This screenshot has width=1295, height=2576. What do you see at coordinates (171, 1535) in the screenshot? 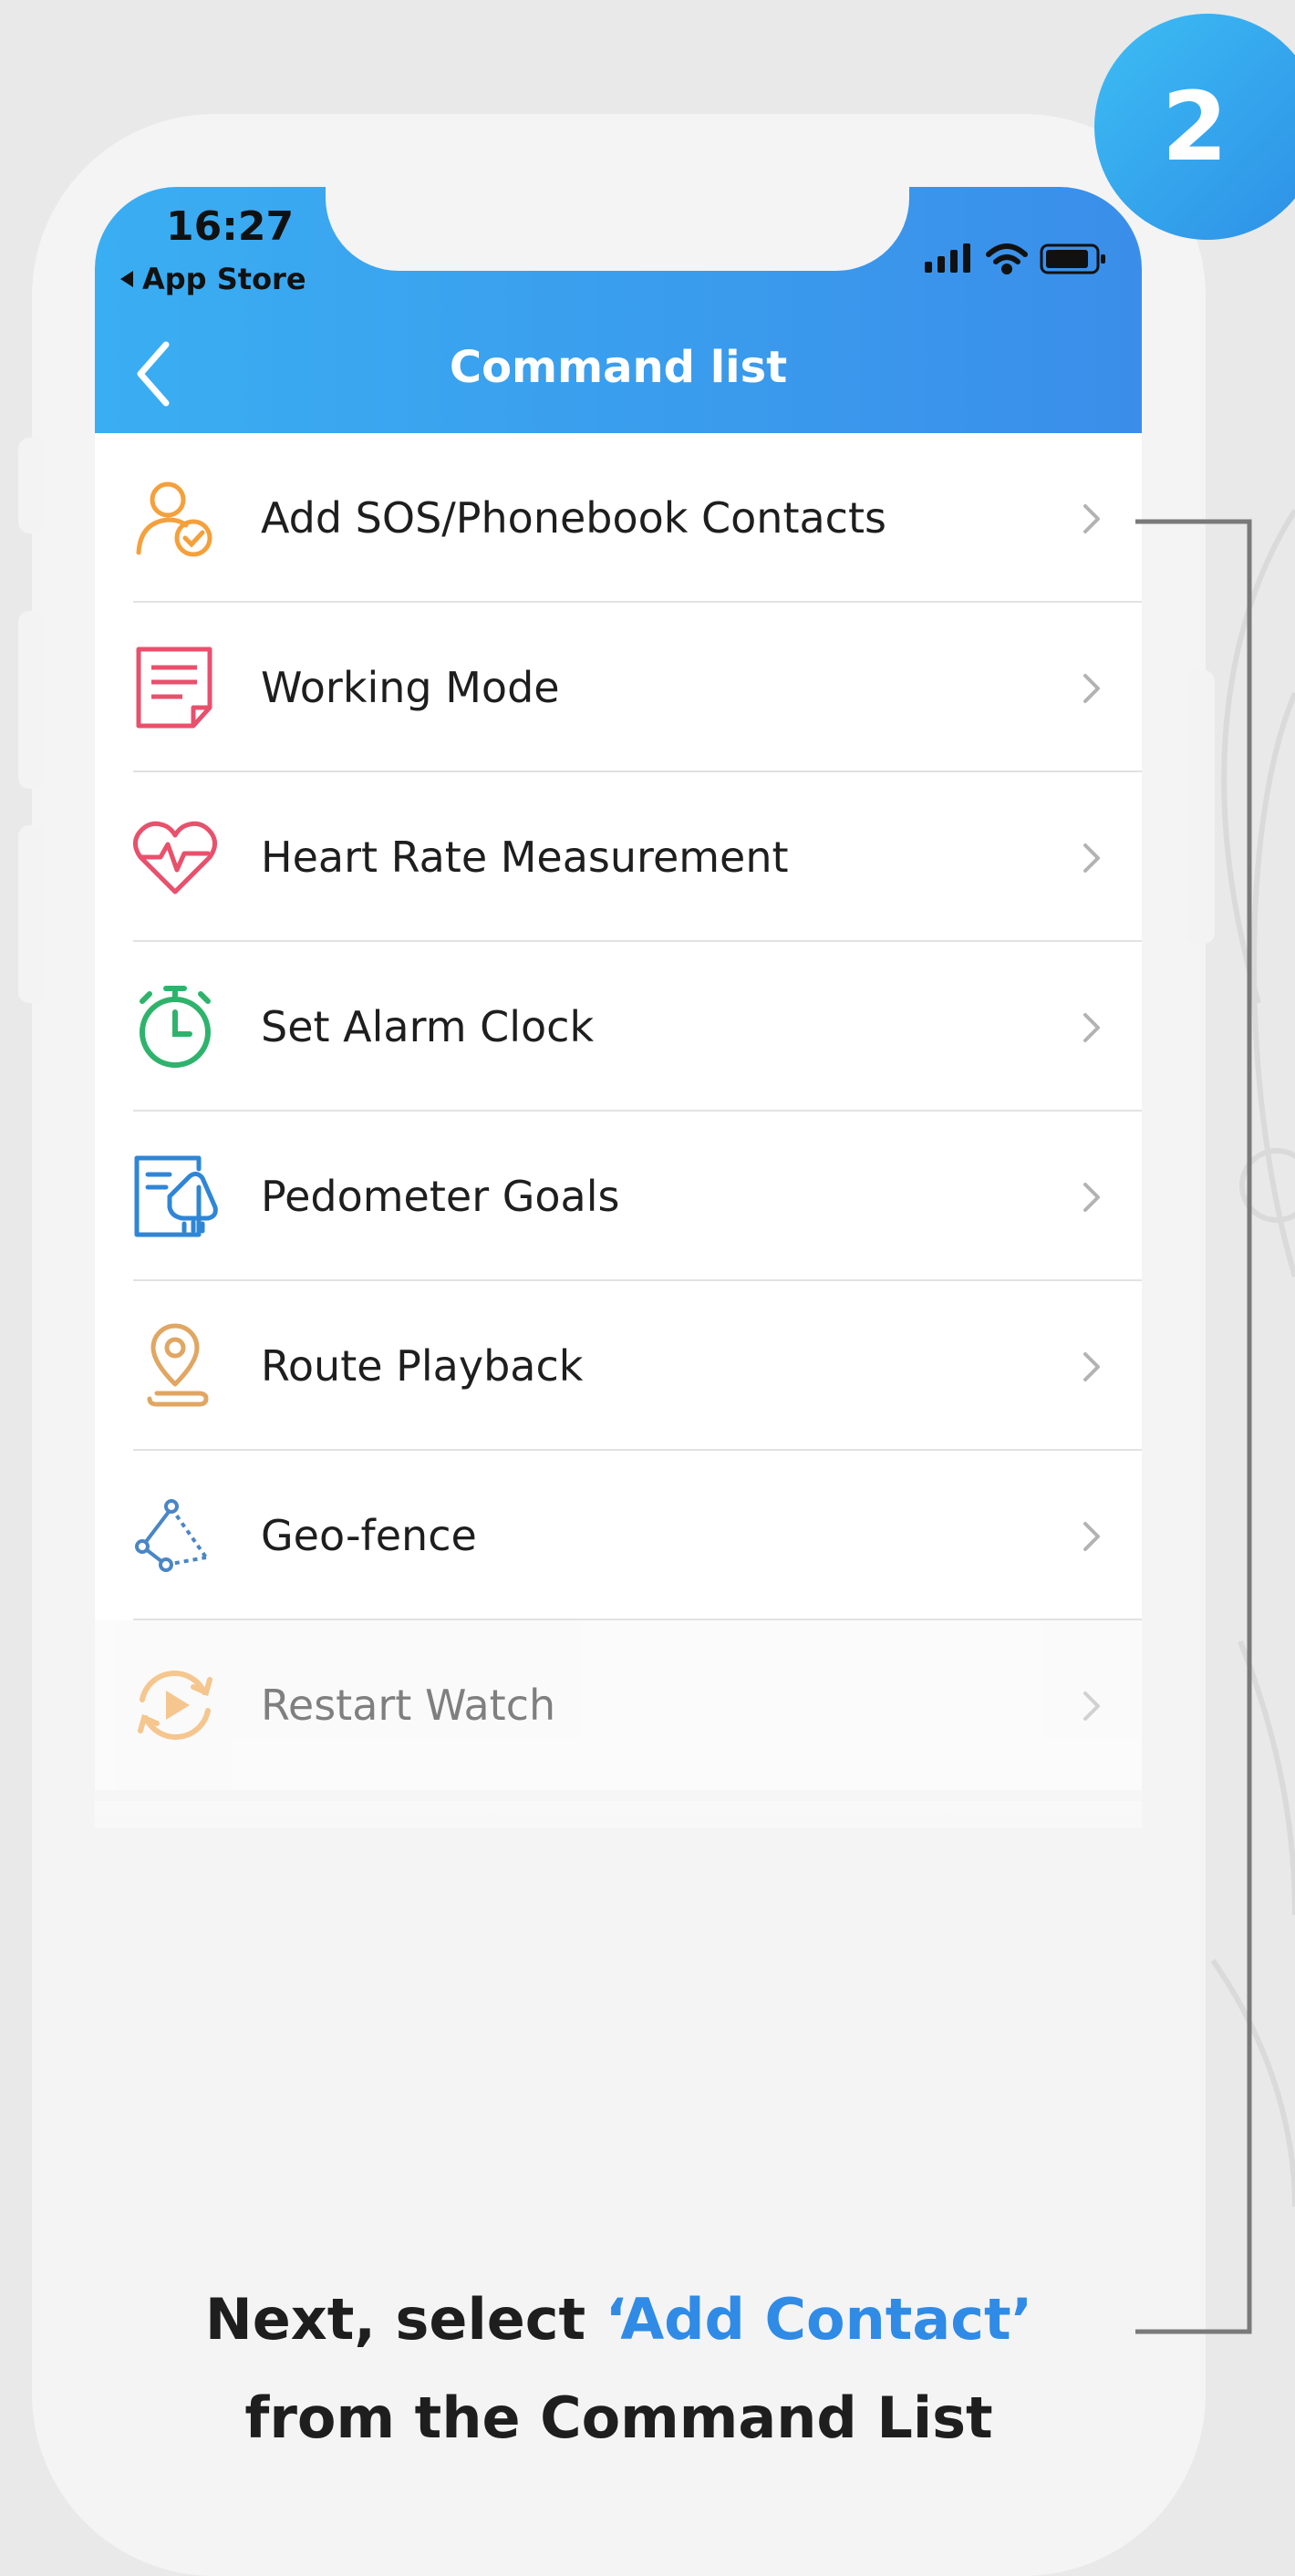
I see `geofence-icon` at bounding box center [171, 1535].